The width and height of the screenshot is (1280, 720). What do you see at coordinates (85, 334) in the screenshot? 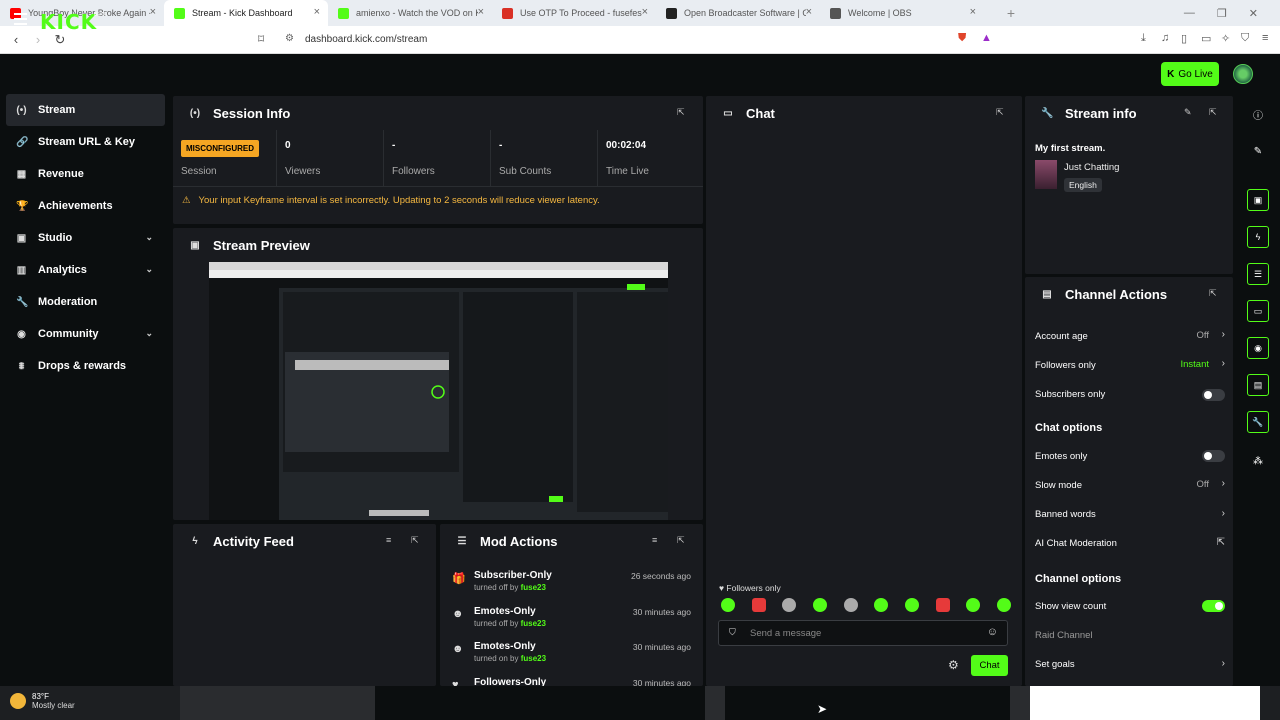
I see `sidebar-item-community: ◉ Community ⌄` at bounding box center [85, 334].